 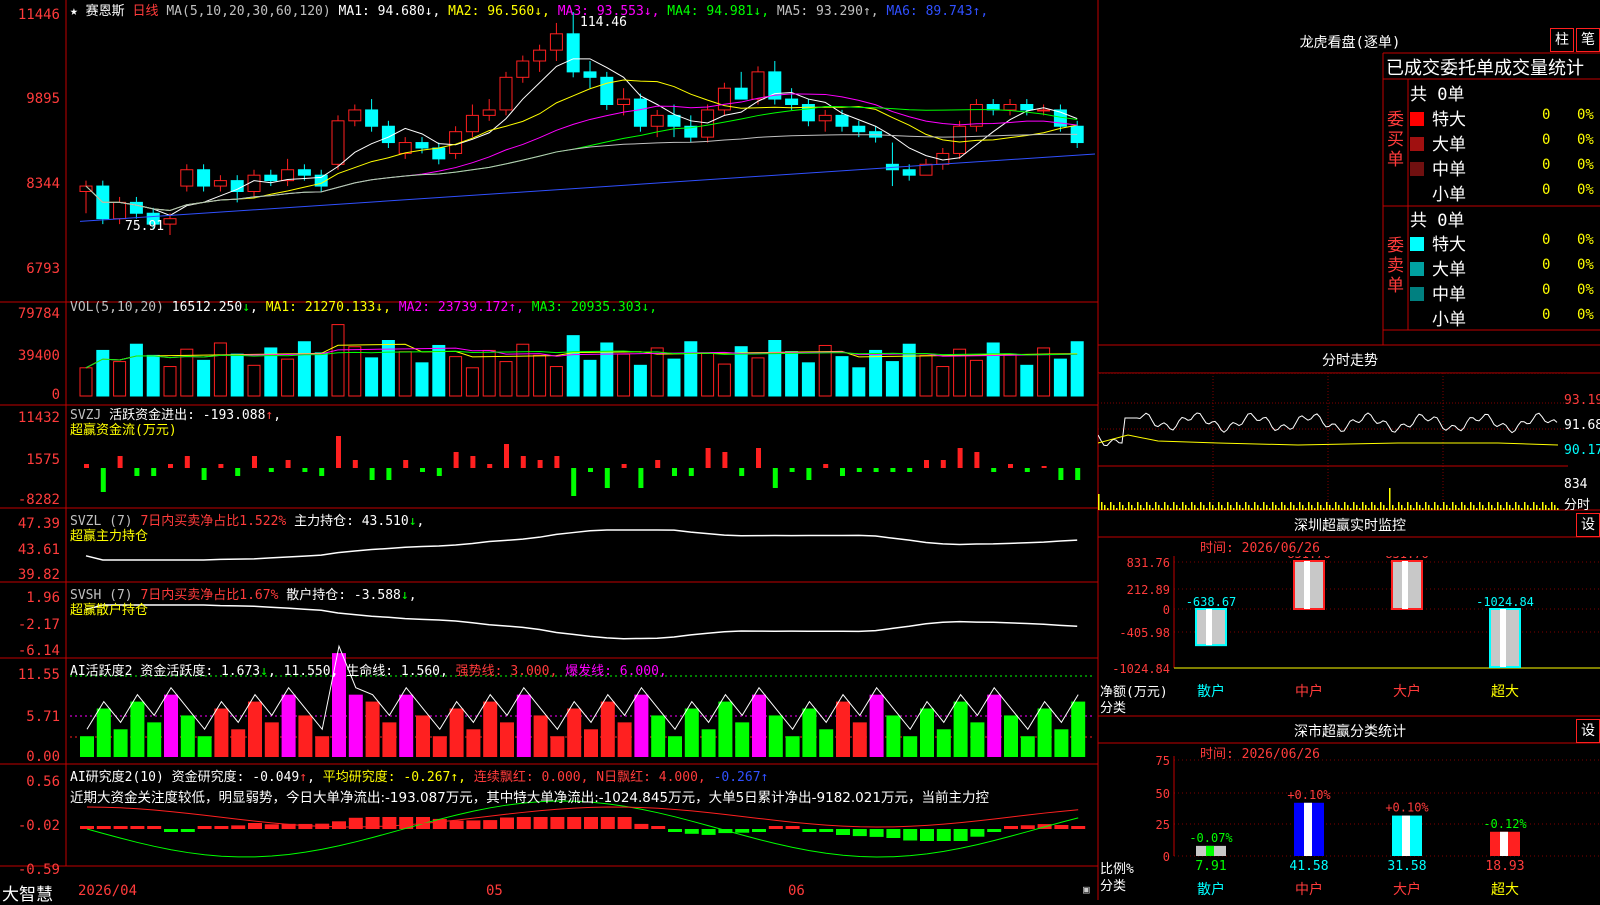 I want to click on svzl-subtitle: 超赢主力持仓, so click(x=109, y=536).